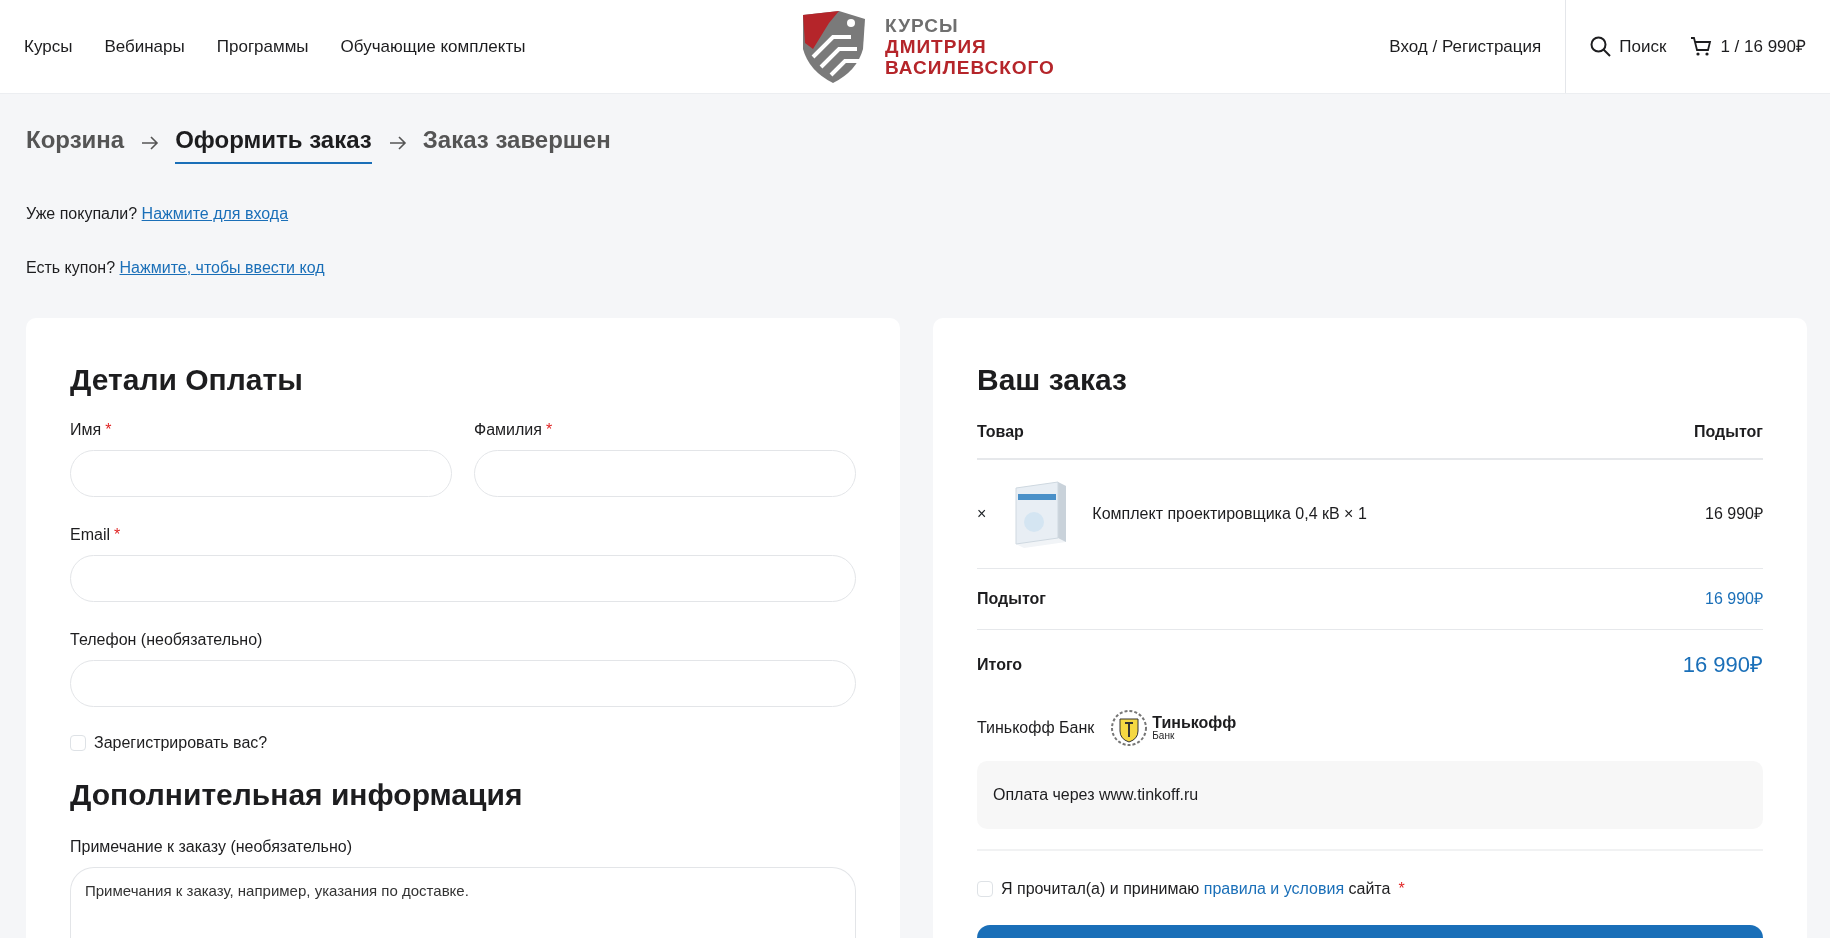 This screenshot has width=1830, height=938. What do you see at coordinates (211, 847) in the screenshot?
I see `field-label: Примечание к заказу (необязательно)` at bounding box center [211, 847].